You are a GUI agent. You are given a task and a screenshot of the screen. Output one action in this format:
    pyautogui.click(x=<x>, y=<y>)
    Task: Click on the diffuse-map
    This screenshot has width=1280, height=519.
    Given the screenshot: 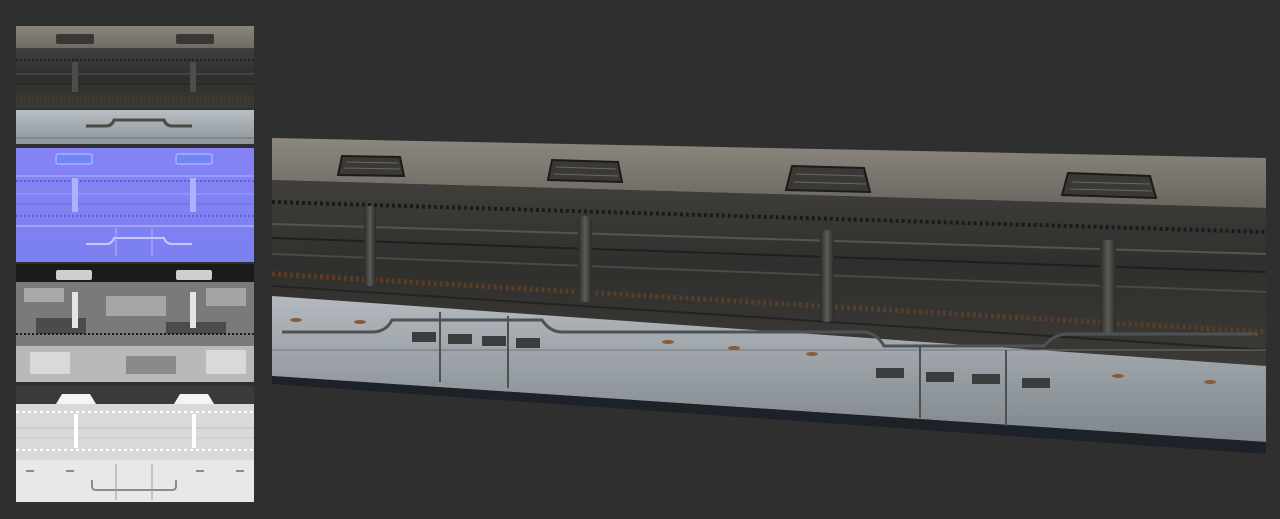 What is the action you would take?
    pyautogui.click(x=135, y=85)
    